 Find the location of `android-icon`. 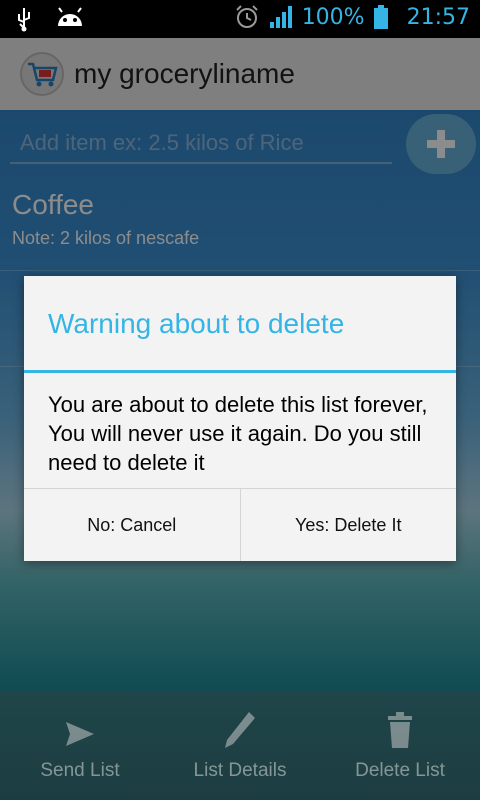

android-icon is located at coordinates (69, 19).